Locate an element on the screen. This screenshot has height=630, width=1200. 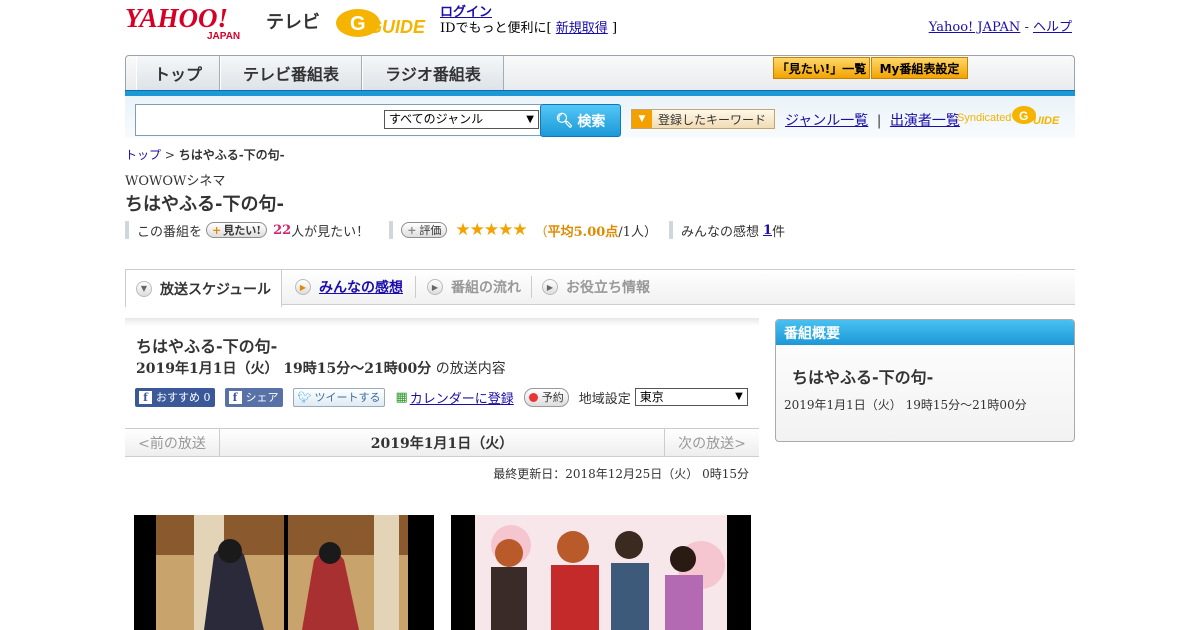
yahoo-logo-text: YAHOO! is located at coordinates (176, 19).